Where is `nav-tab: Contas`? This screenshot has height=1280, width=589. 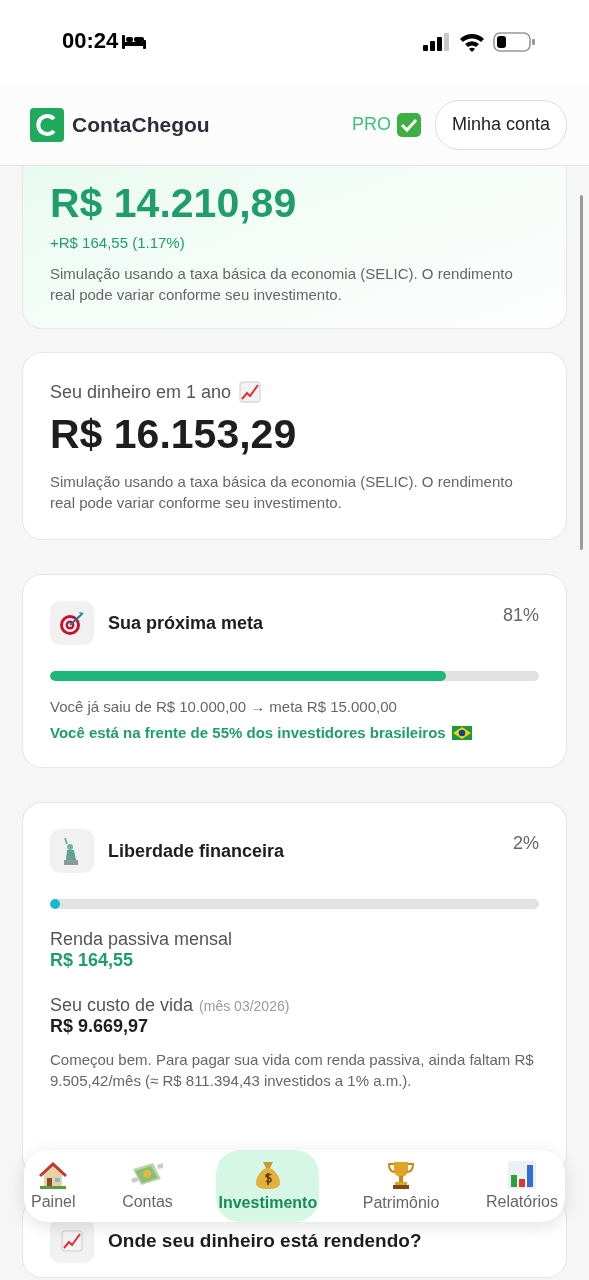 nav-tab: Contas is located at coordinates (147, 1186).